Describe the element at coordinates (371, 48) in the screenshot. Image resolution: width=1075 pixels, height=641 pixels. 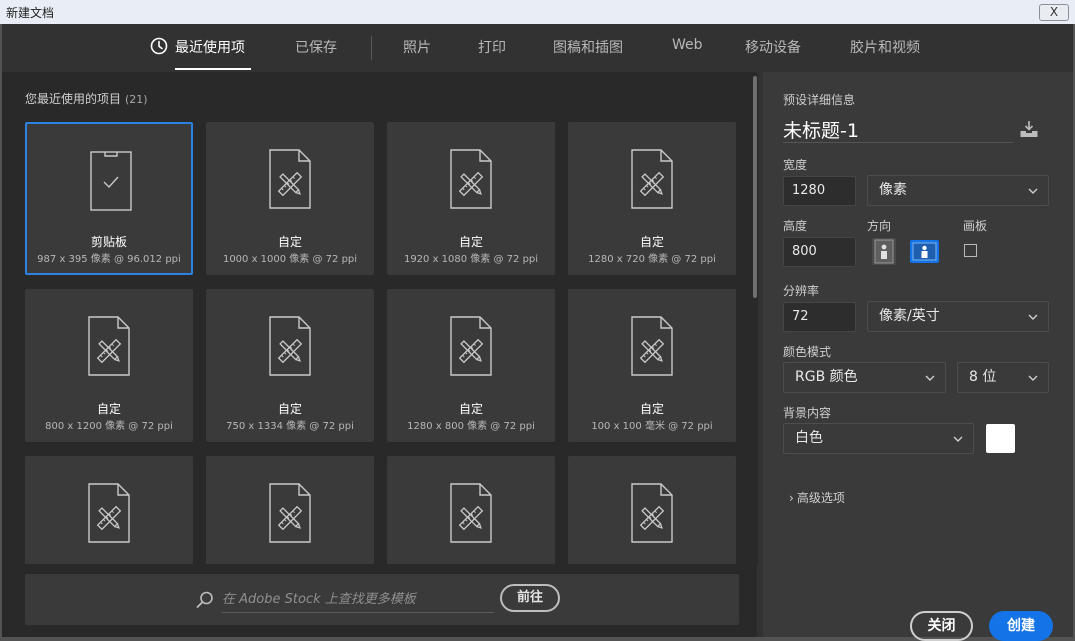
I see `tab-divider` at that location.